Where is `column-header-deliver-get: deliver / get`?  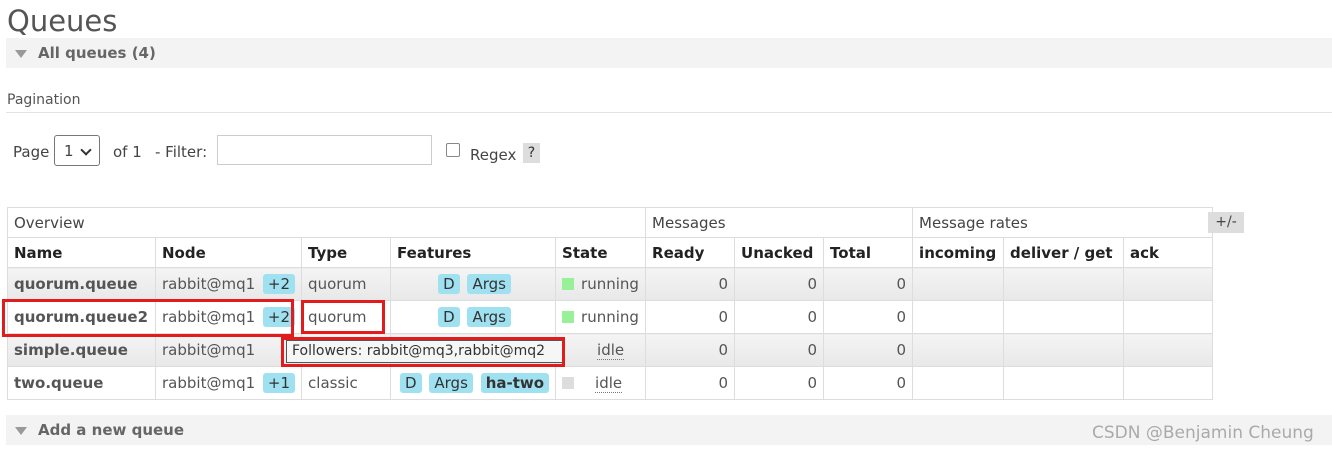
column-header-deliver-get: deliver / get is located at coordinates (1064, 252).